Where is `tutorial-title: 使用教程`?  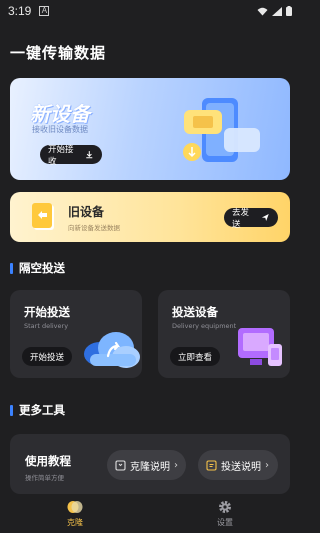
tutorial-title: 使用教程 is located at coordinates (48, 461).